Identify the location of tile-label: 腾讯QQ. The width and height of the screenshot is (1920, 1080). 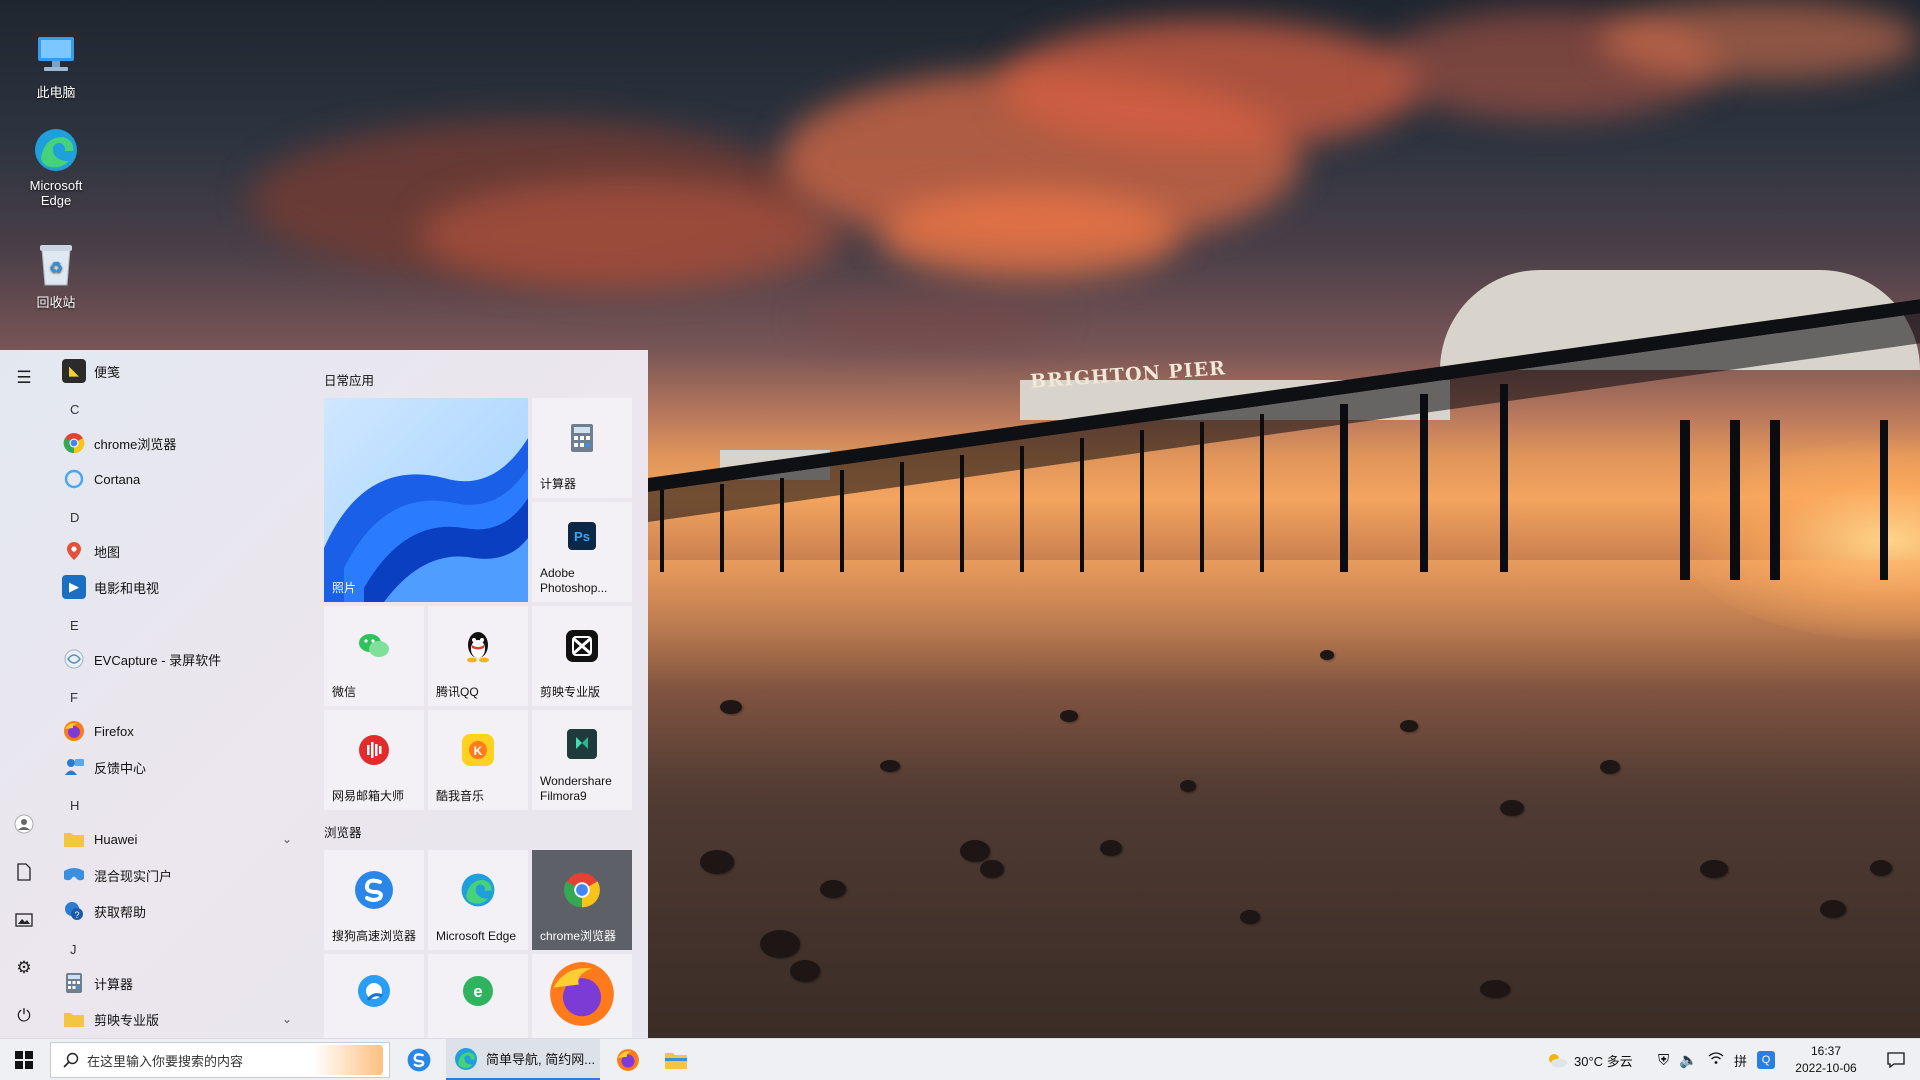
(457, 692).